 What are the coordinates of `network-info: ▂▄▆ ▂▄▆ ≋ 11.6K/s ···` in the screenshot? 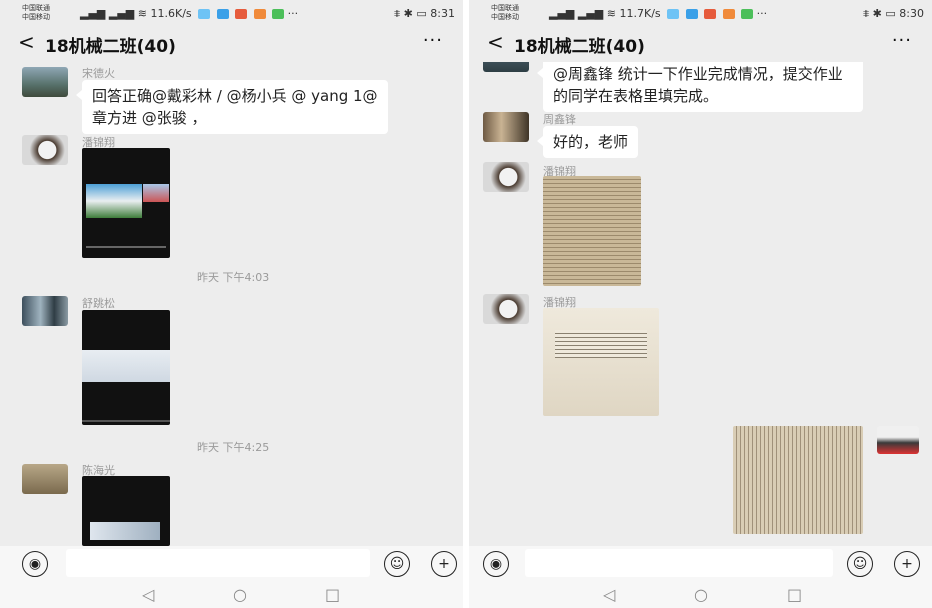 It's located at (189, 13).